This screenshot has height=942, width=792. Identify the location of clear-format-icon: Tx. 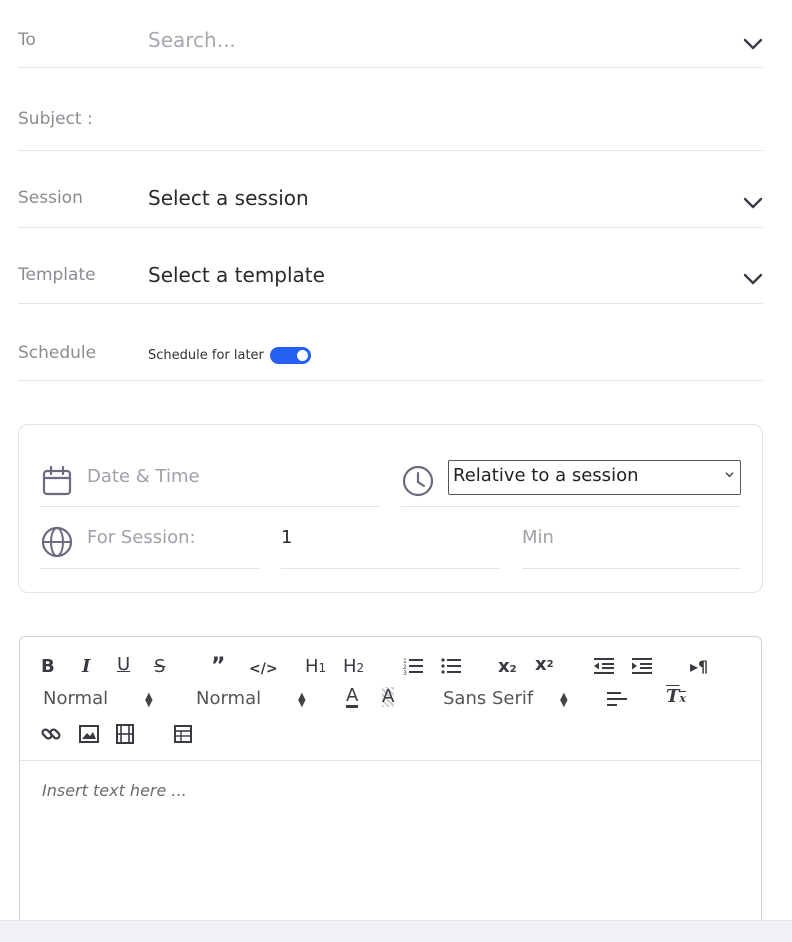
(676, 698).